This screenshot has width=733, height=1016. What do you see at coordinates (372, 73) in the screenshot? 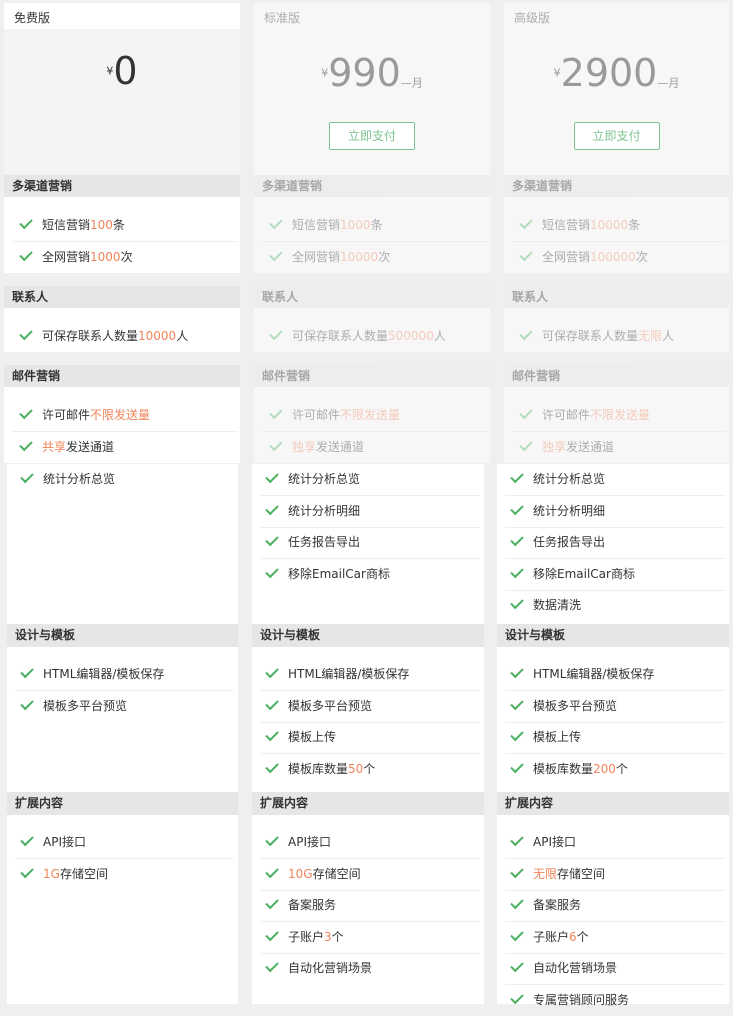
I see `price: ¥990—月` at bounding box center [372, 73].